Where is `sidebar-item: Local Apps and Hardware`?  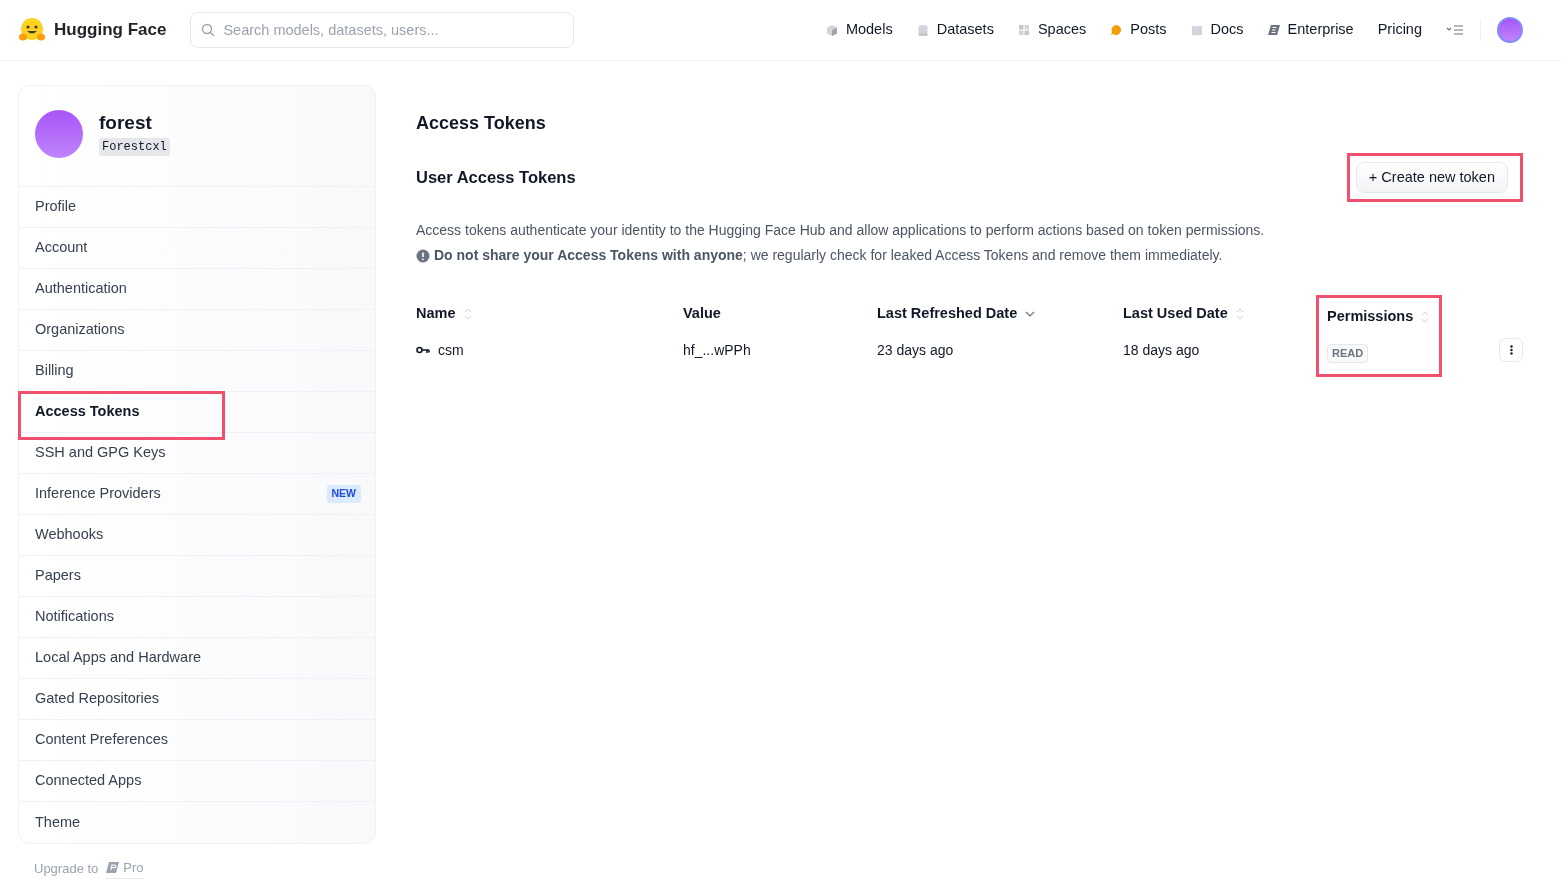
sidebar-item: Local Apps and Hardware is located at coordinates (197, 658).